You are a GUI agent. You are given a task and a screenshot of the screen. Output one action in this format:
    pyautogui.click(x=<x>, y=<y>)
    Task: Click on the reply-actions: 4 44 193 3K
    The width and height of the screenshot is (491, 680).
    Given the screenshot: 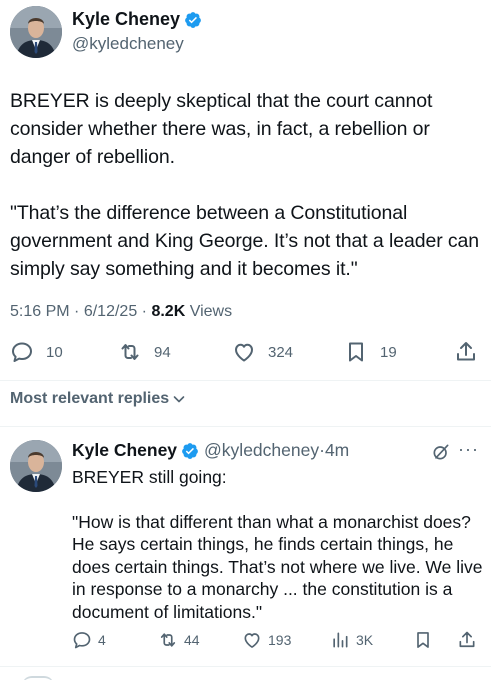 What is the action you would take?
    pyautogui.click(x=274, y=641)
    